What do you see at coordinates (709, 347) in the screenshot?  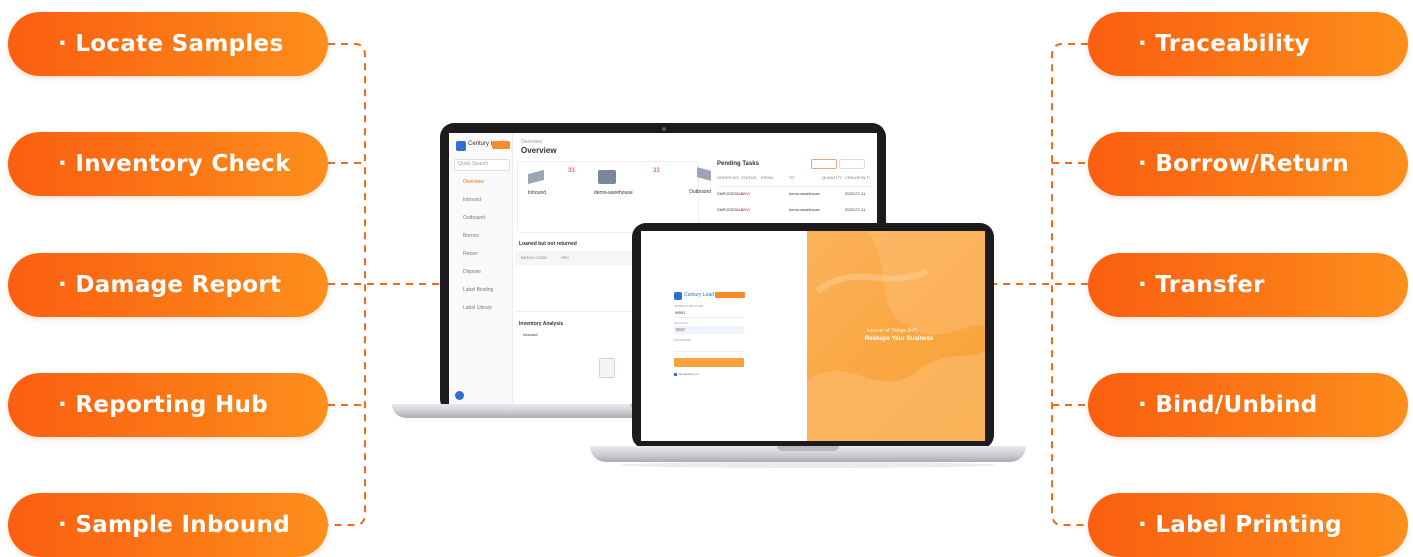 I see `password-field` at bounding box center [709, 347].